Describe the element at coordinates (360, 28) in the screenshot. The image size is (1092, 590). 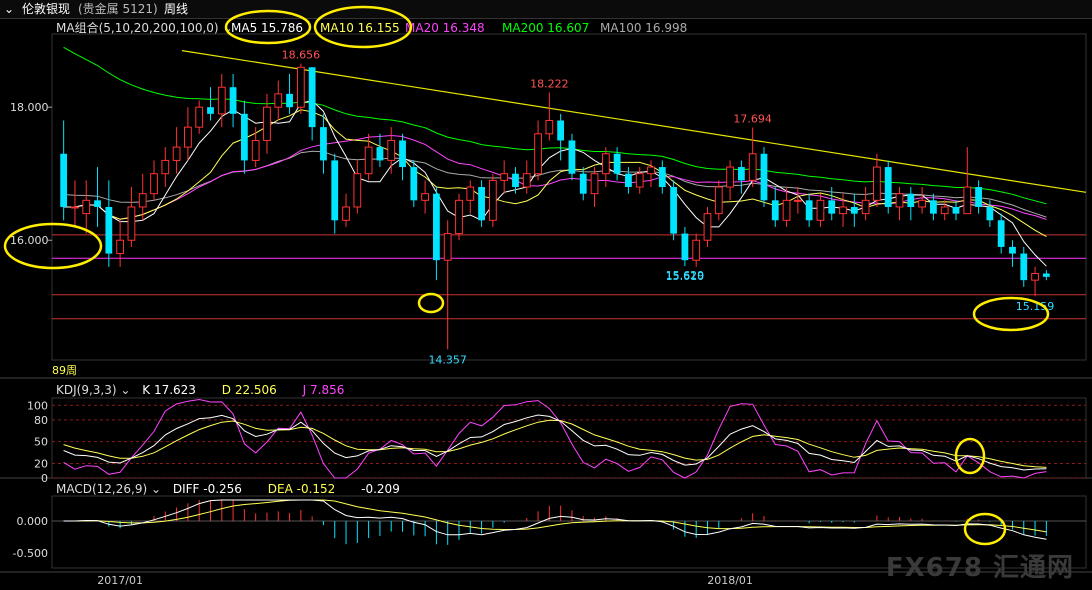
I see `ma10-legend: MA10 16.155` at that location.